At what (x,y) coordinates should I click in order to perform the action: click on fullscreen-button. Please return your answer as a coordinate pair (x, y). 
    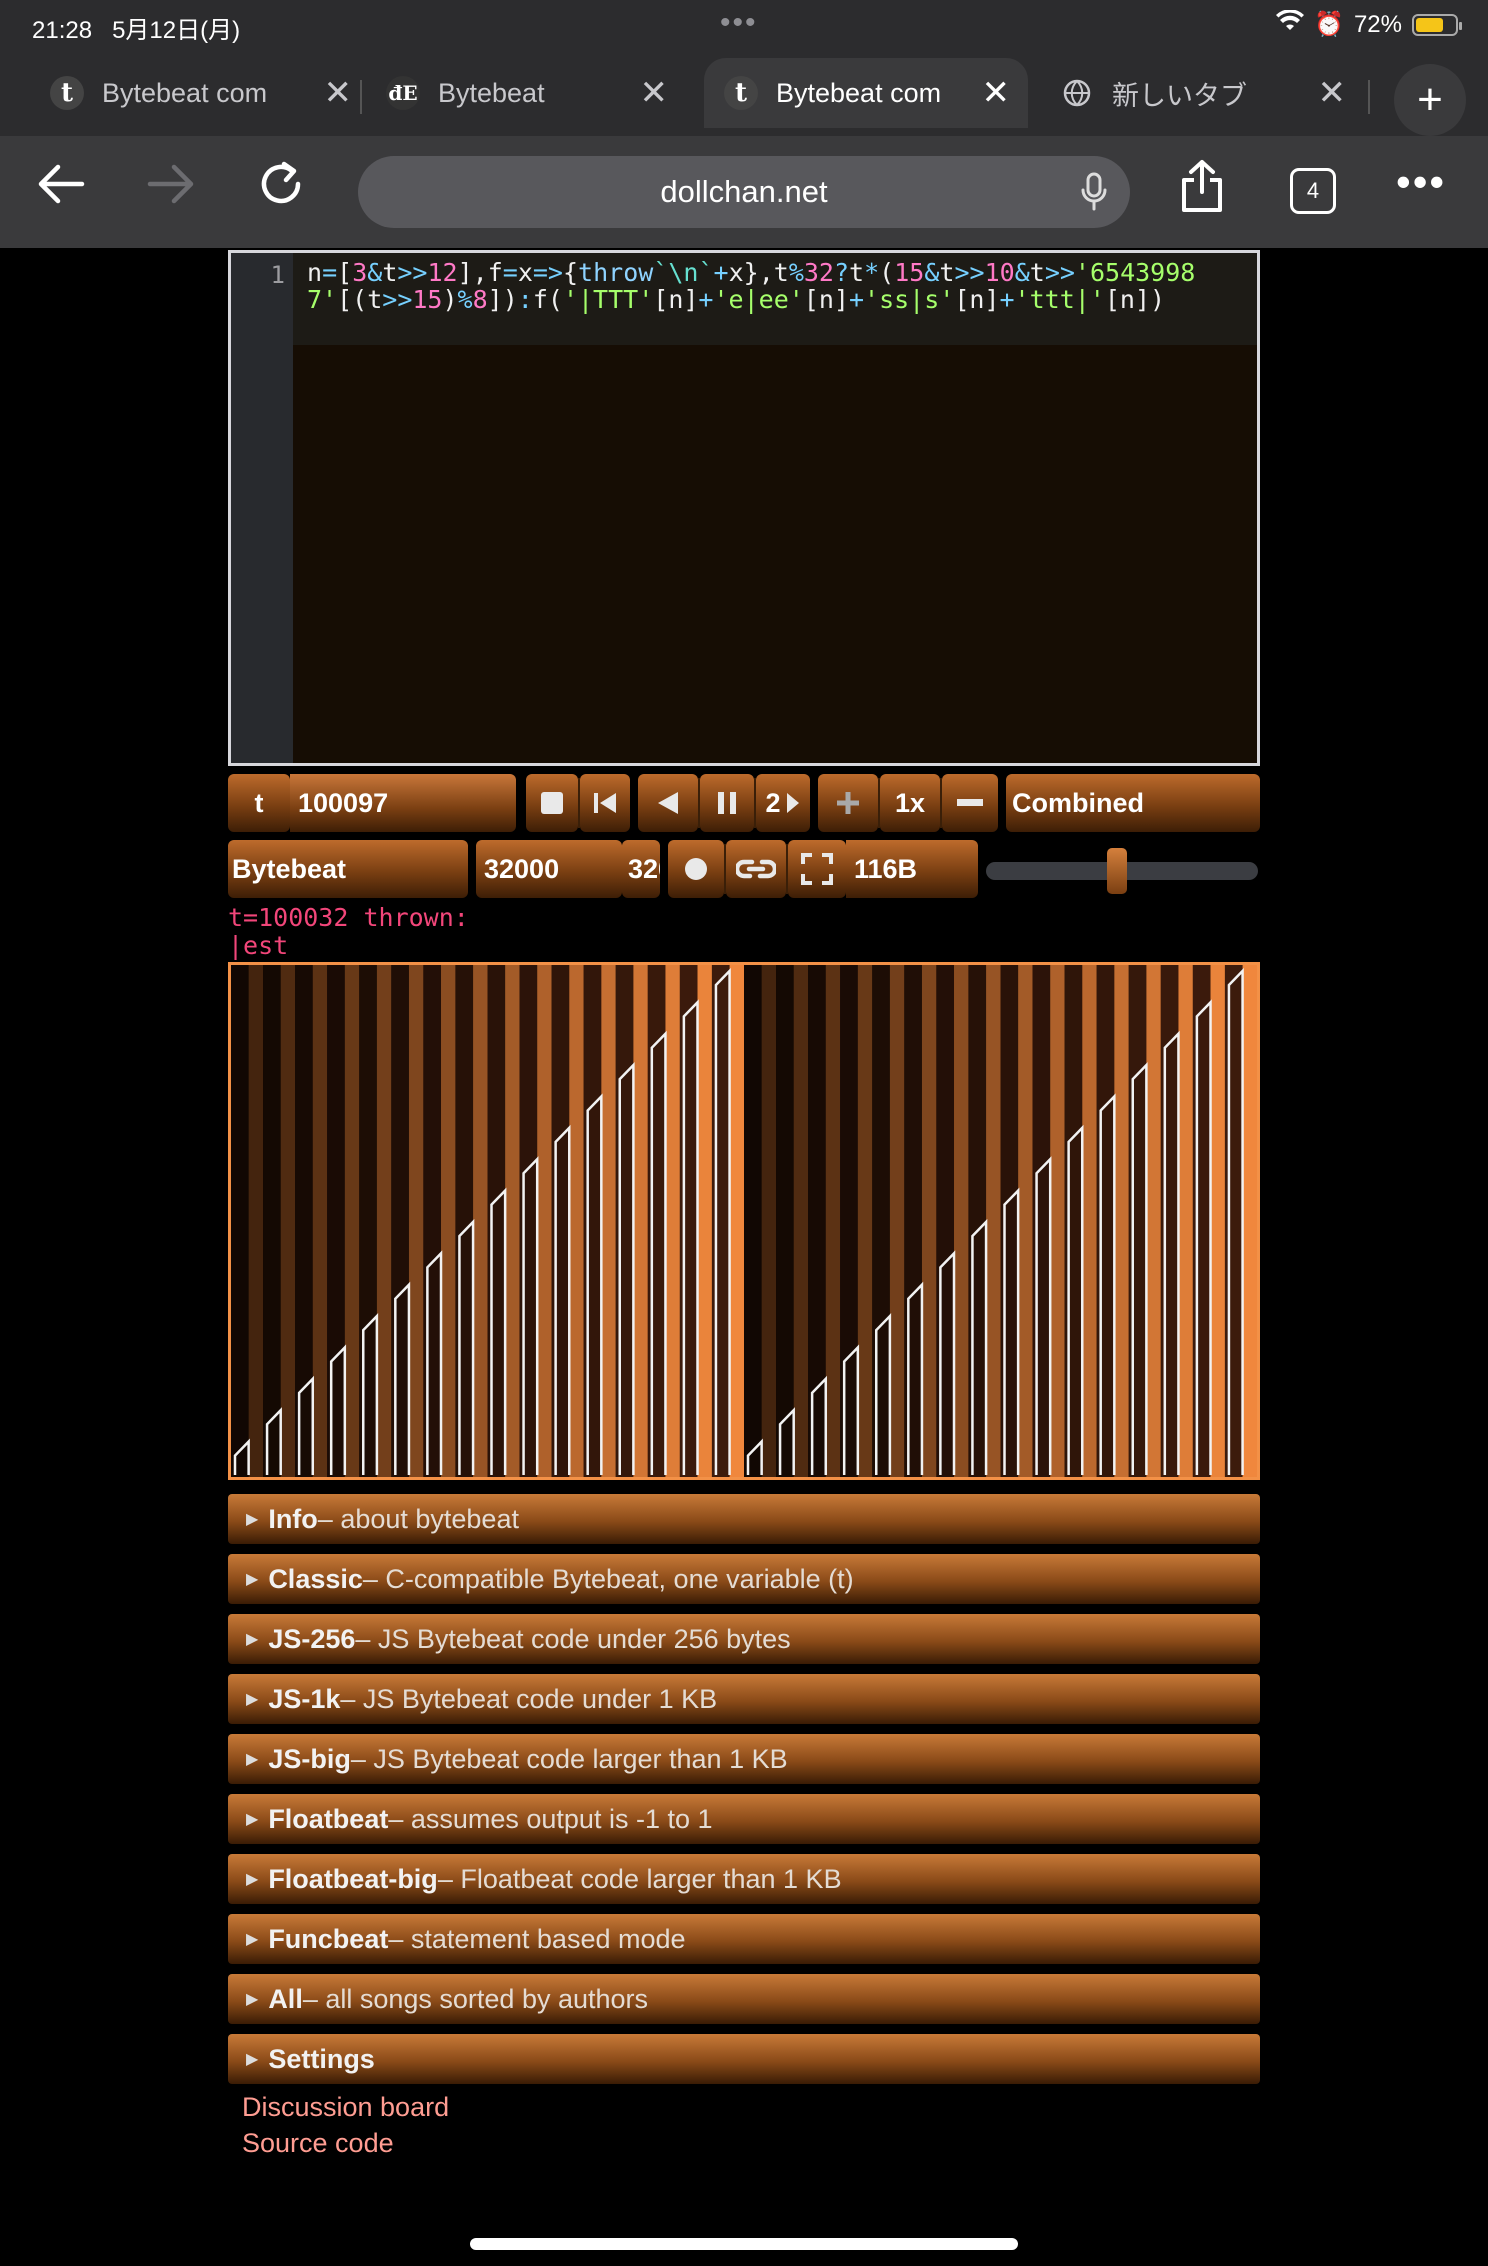
    Looking at the image, I should click on (817, 869).